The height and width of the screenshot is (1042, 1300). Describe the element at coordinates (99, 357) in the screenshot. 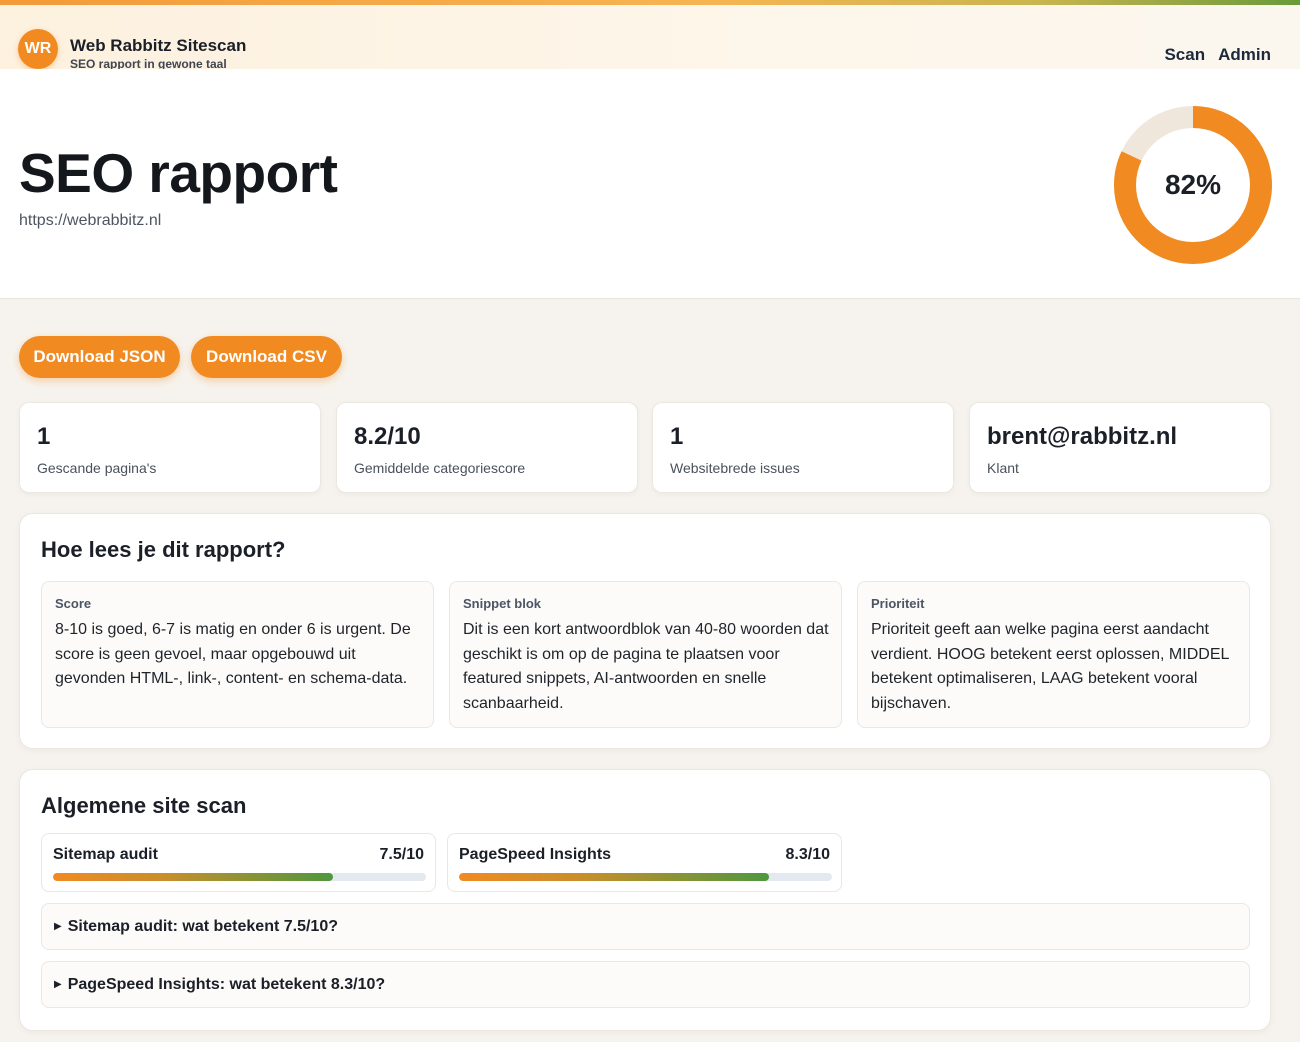

I see `download-json-button: Download JSON` at that location.